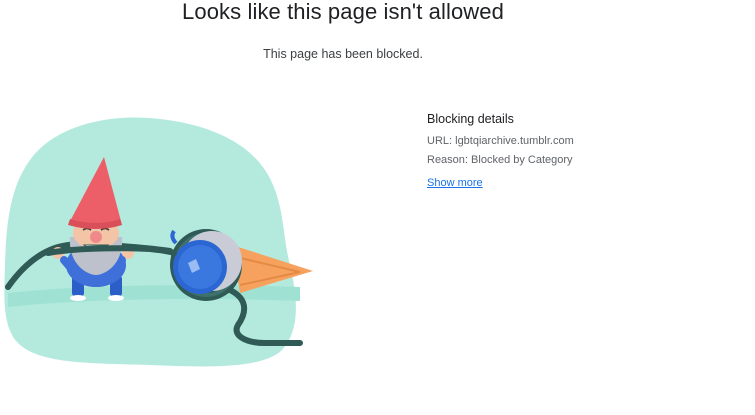 The width and height of the screenshot is (755, 415). Describe the element at coordinates (514, 141) in the screenshot. I see `url-value: lgbtqiarchive.tumblr.com` at that location.